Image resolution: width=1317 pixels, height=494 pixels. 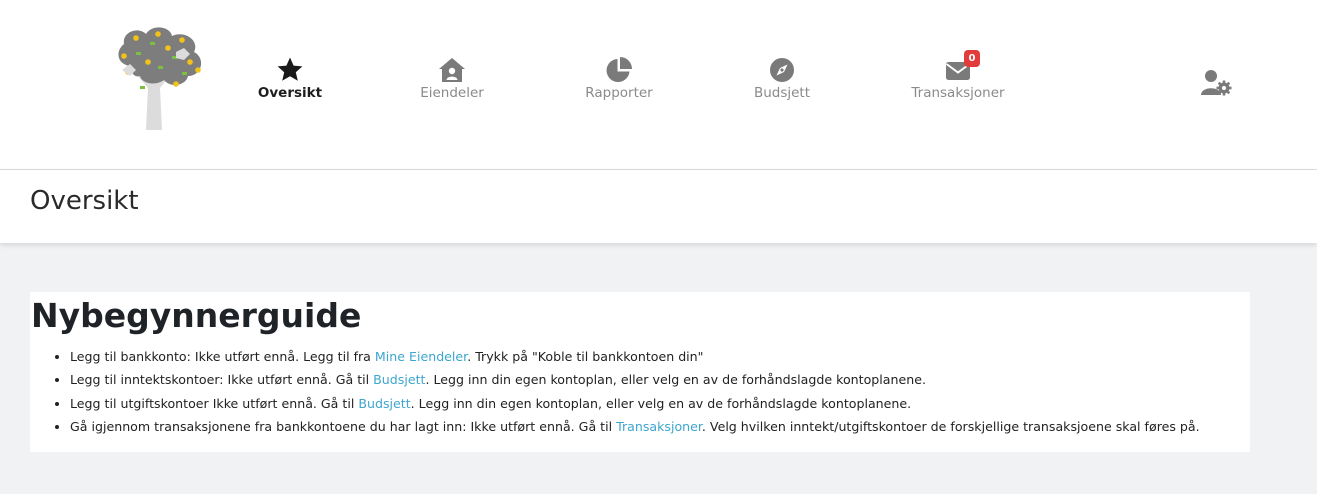 What do you see at coordinates (659, 426) in the screenshot?
I see `link-transaksjoner: Transaksjoner` at bounding box center [659, 426].